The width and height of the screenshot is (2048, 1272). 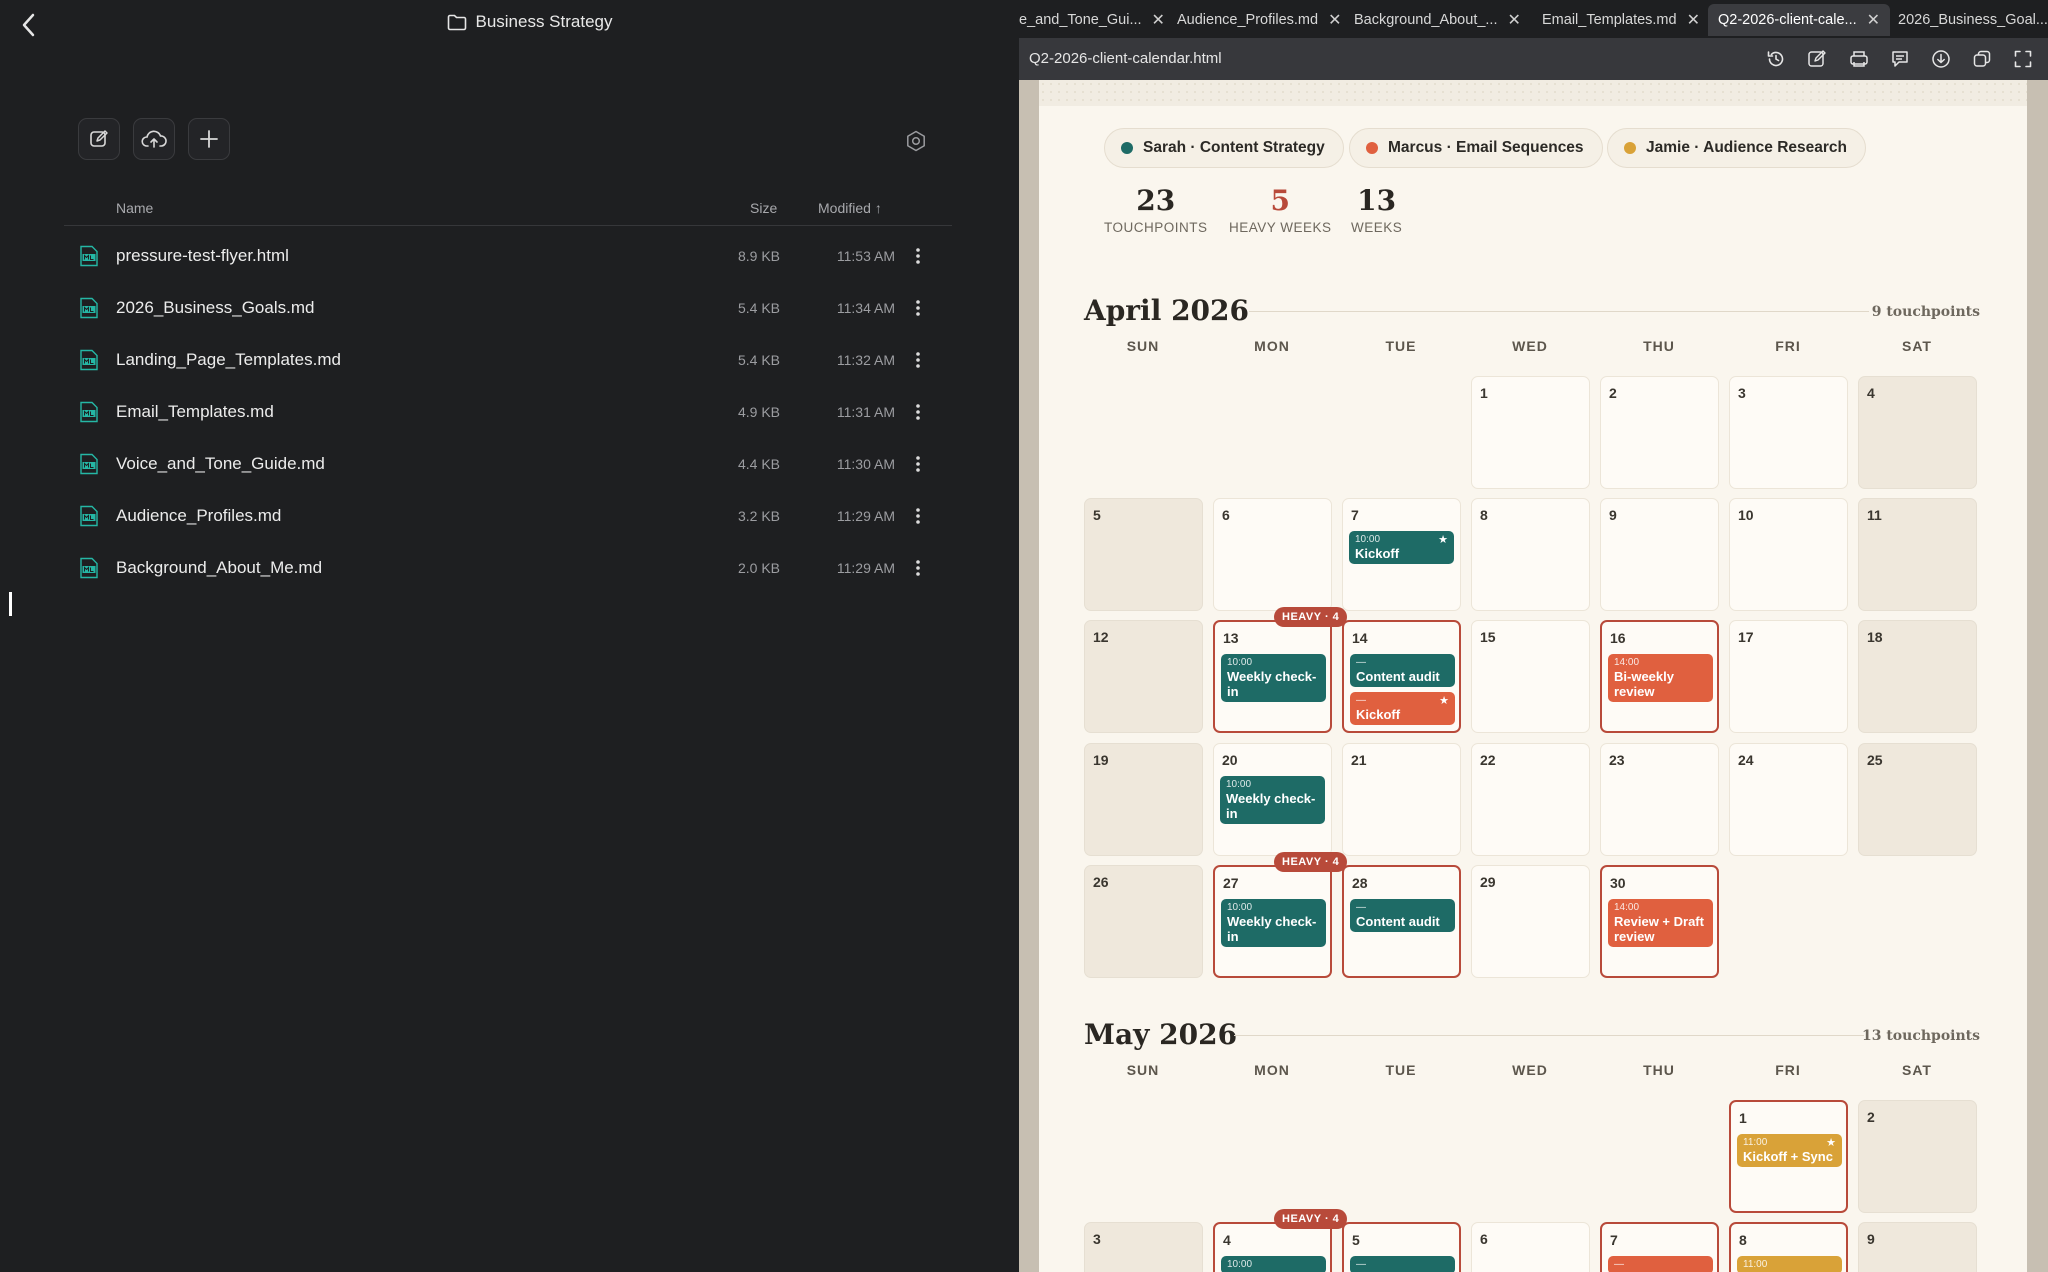 What do you see at coordinates (1917, 799) in the screenshot?
I see `day-cell: 25` at bounding box center [1917, 799].